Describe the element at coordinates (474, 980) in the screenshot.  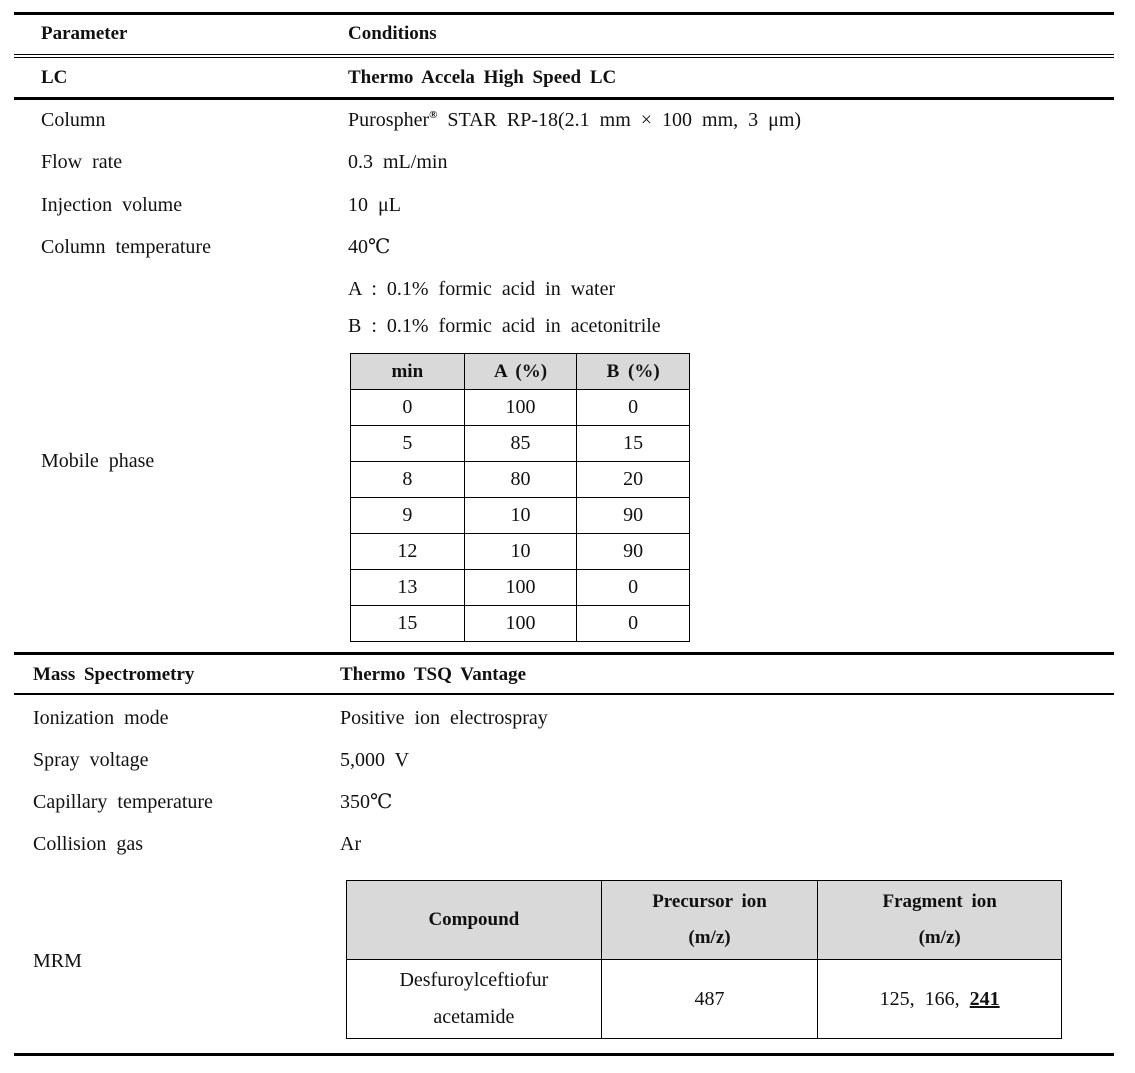
I see `mrm-compound-line1: Desfuroylceftiofur` at that location.